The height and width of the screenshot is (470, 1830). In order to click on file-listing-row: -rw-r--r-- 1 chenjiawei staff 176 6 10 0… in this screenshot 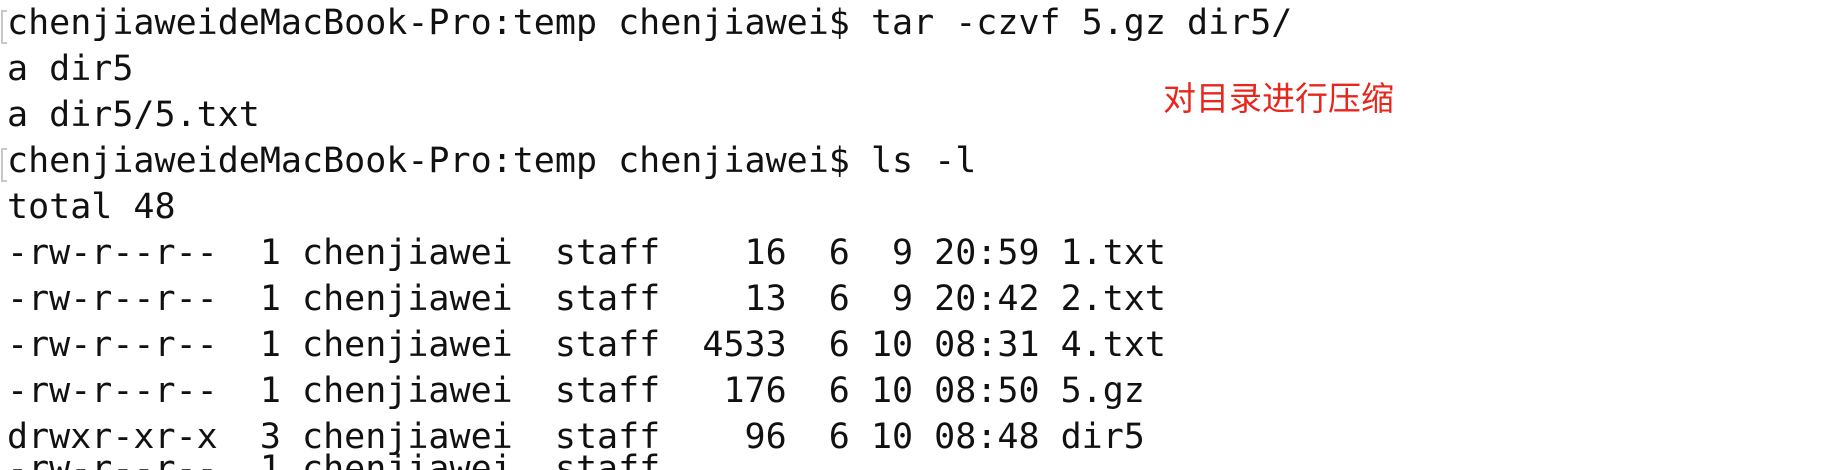, I will do `click(576, 391)`.